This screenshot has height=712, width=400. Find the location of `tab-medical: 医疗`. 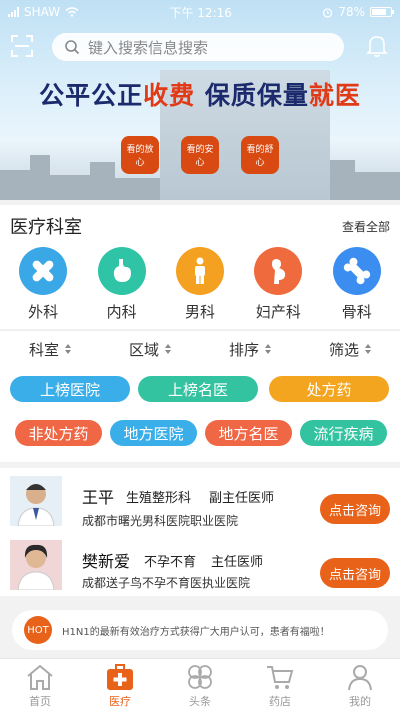

tab-medical: 医疗 is located at coordinates (120, 685).